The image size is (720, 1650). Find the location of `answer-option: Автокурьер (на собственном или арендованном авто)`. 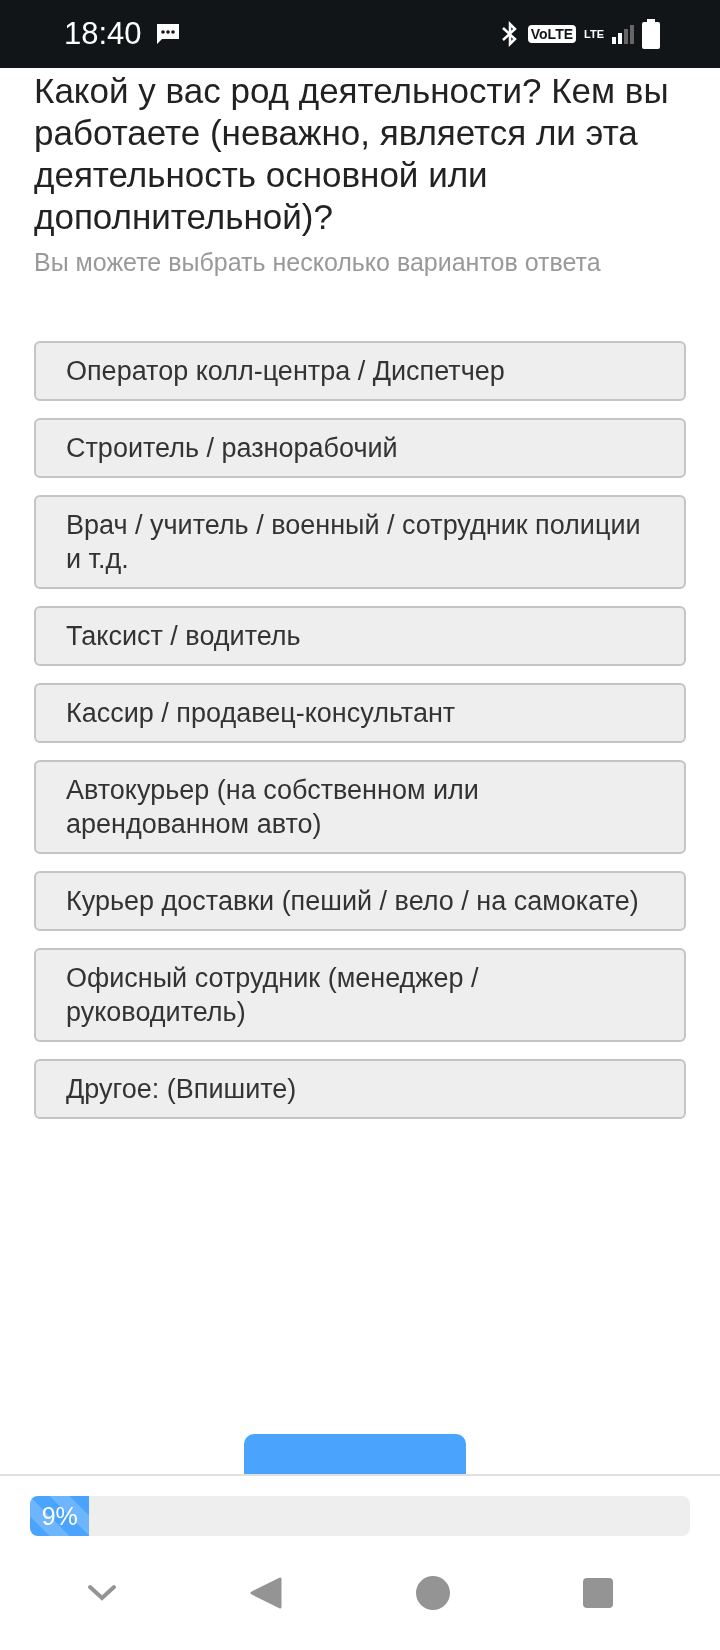

answer-option: Автокурьер (на собственном или арендованном авто) is located at coordinates (360, 807).